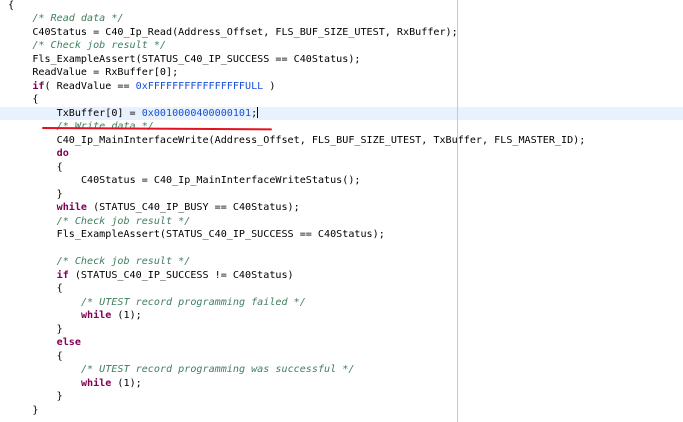 The width and height of the screenshot is (683, 422). Describe the element at coordinates (341, 19) in the screenshot. I see `code-line: /* Read data */` at that location.